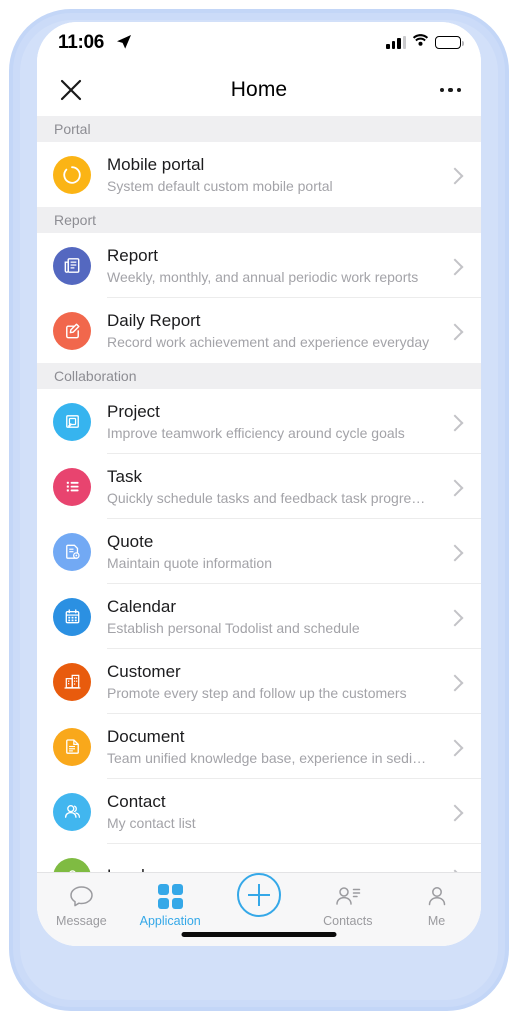 This screenshot has height=1020, width=518. What do you see at coordinates (151, 823) in the screenshot?
I see `list-item-subtitle: My contact list` at bounding box center [151, 823].